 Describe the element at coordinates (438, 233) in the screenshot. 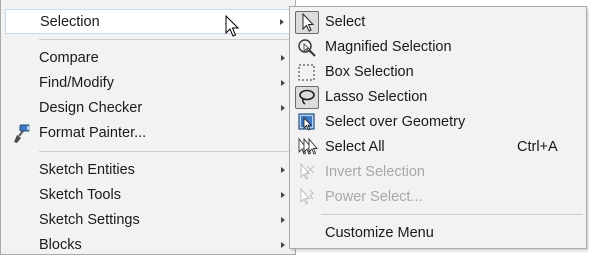

I see `menu-item-customize-menu: Customize Menu` at that location.